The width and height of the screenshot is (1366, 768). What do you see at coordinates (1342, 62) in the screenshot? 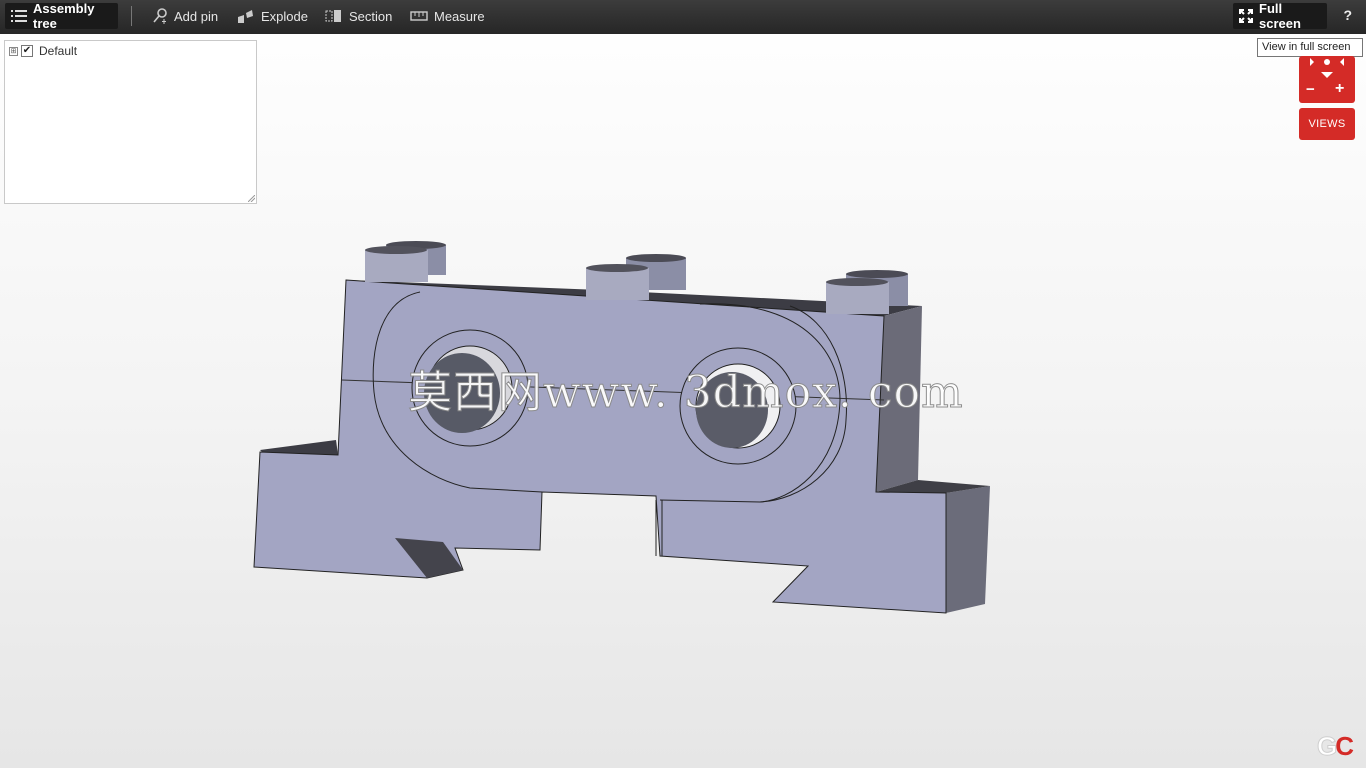
I see `pan-right-icon` at bounding box center [1342, 62].